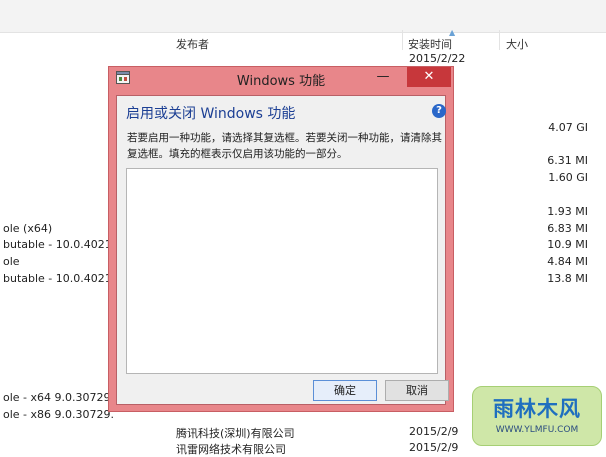 This screenshot has height=457, width=606. Describe the element at coordinates (568, 177) in the screenshot. I see `list-cell-size: 1.60 GI` at that location.